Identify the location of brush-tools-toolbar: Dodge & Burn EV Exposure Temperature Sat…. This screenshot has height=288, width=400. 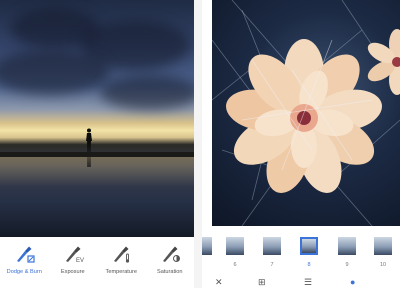
(97, 262).